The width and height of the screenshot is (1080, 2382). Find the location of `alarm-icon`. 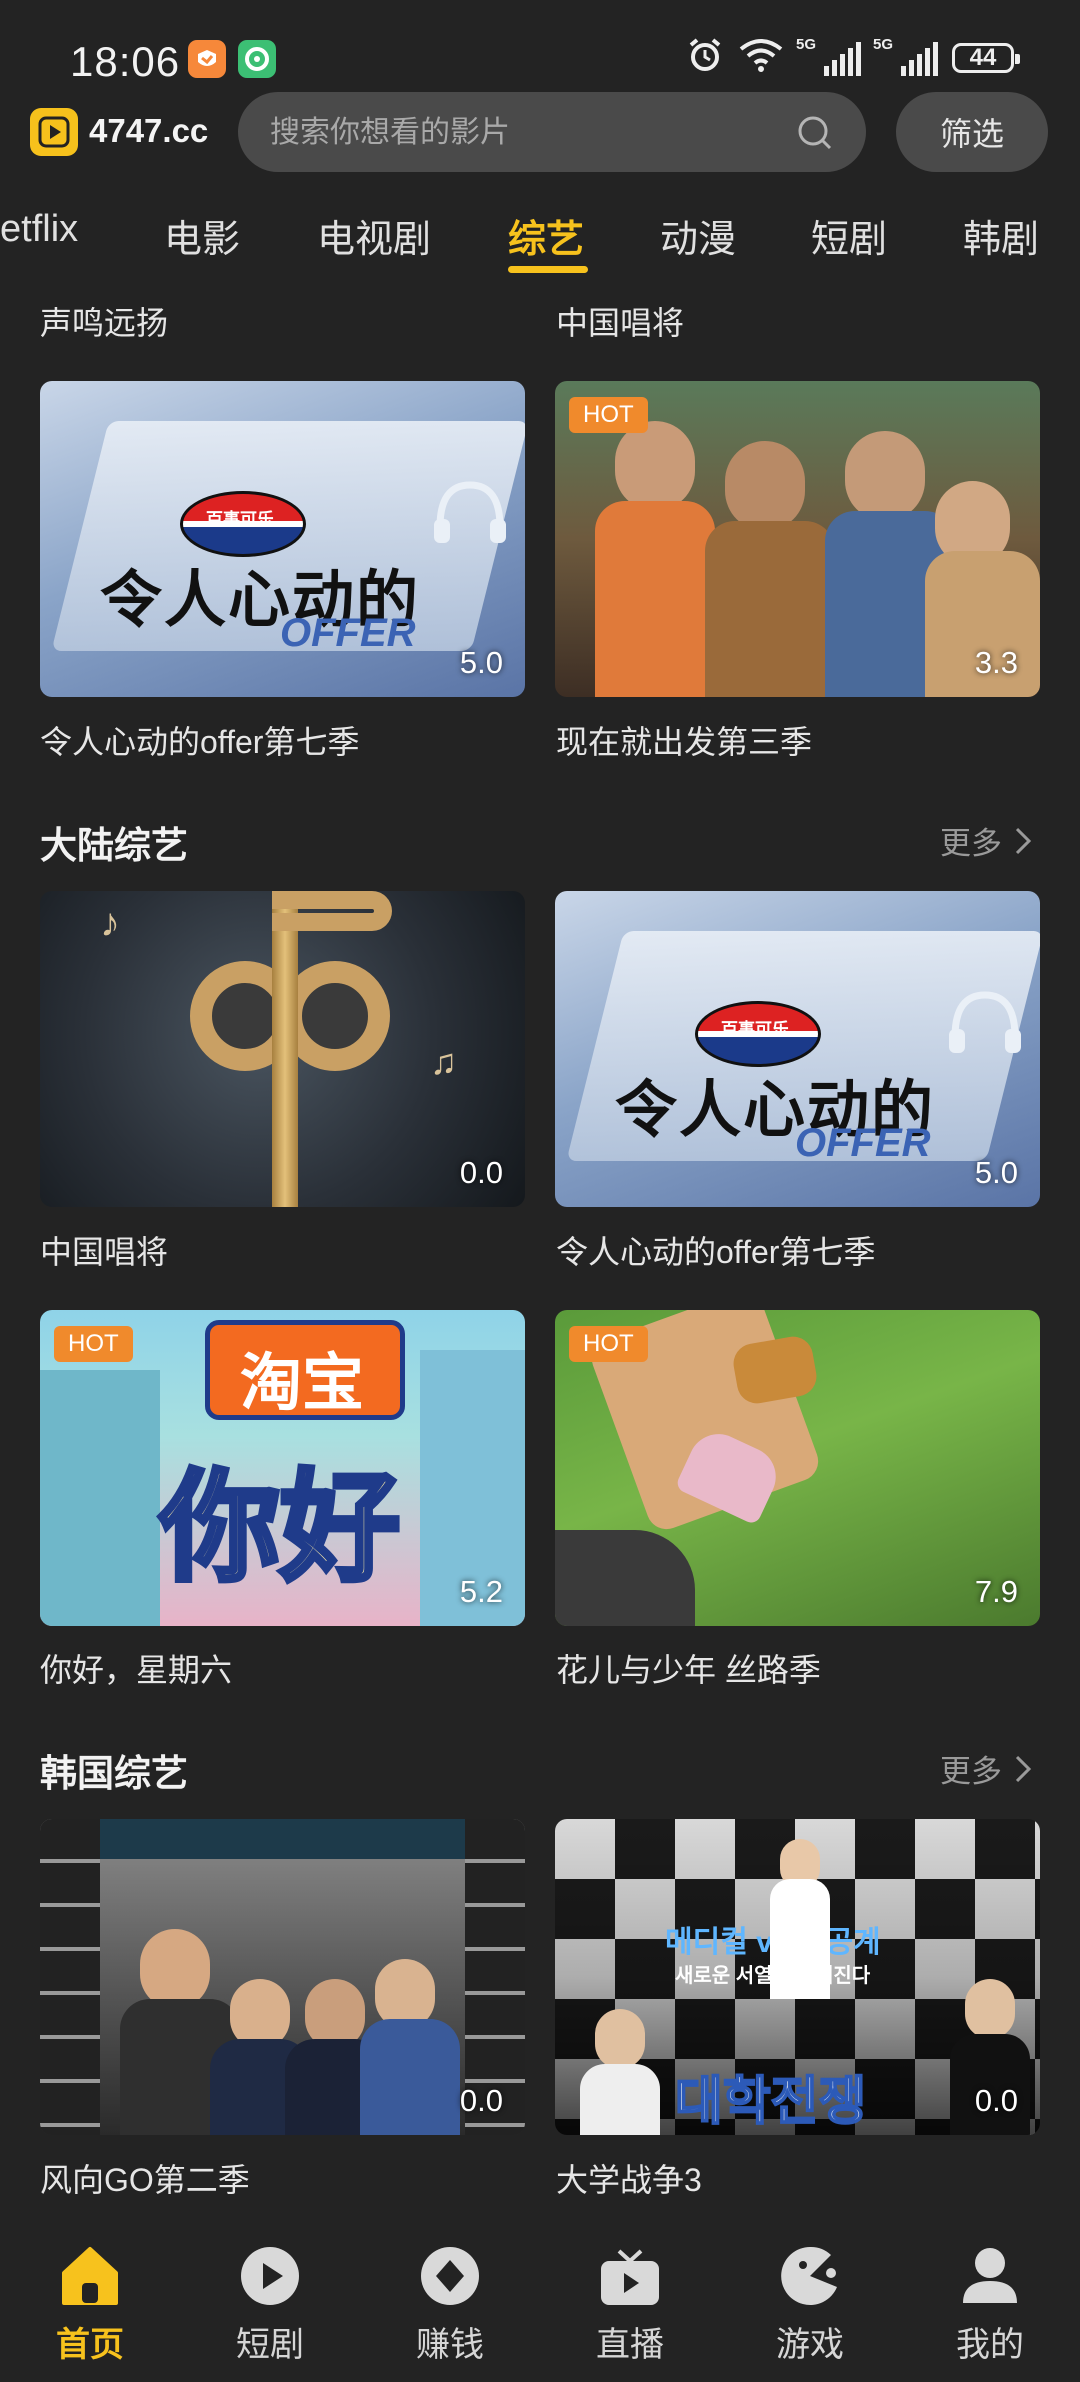

alarm-icon is located at coordinates (705, 57).